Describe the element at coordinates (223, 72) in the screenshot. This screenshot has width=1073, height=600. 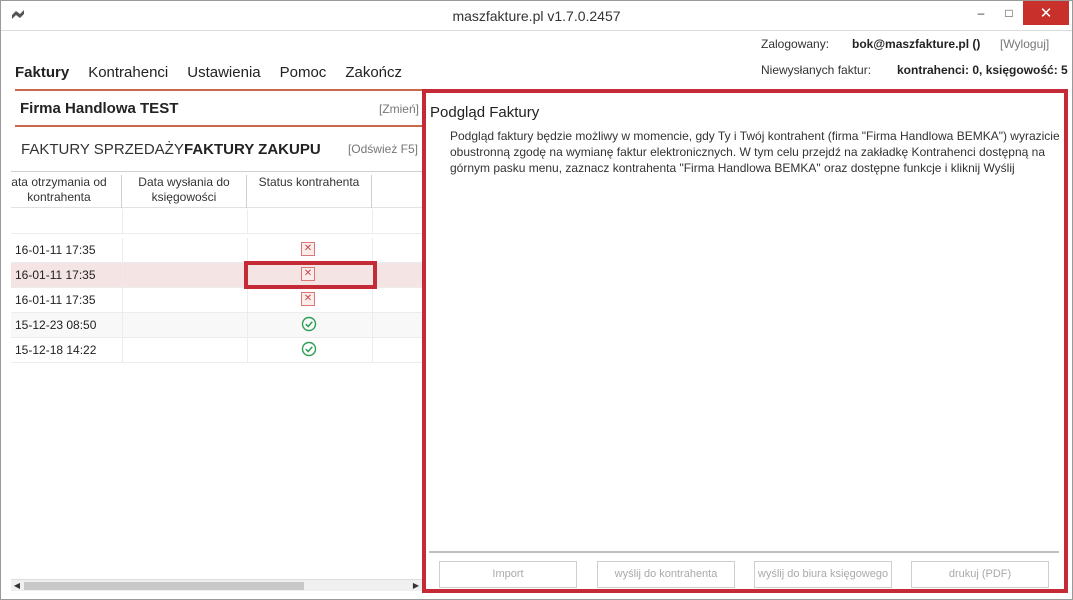
I see `menu-ustawienia: Ustawienia` at that location.